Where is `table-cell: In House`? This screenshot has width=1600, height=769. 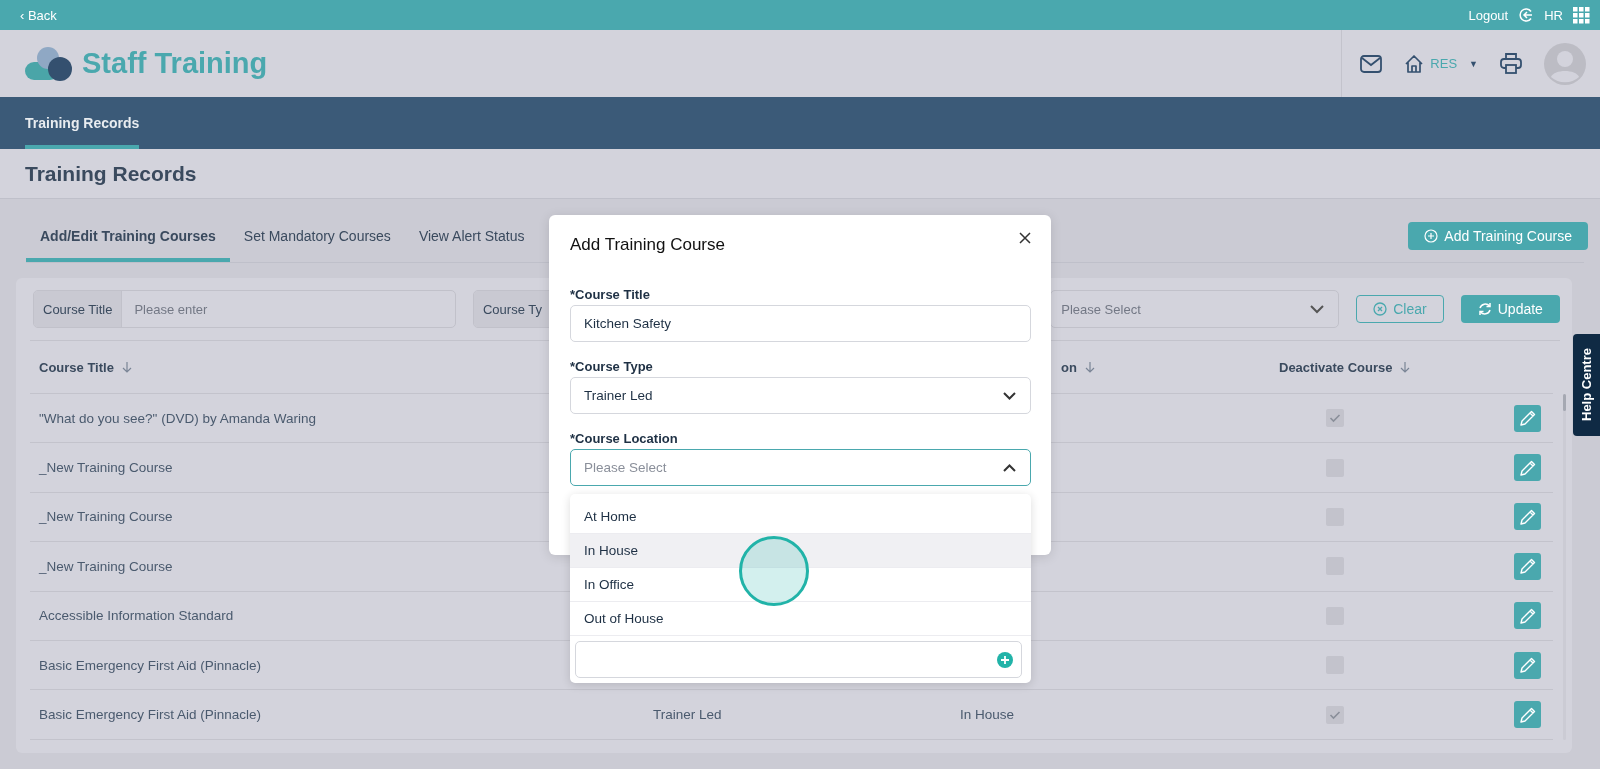
table-cell: In House is located at coordinates (987, 715).